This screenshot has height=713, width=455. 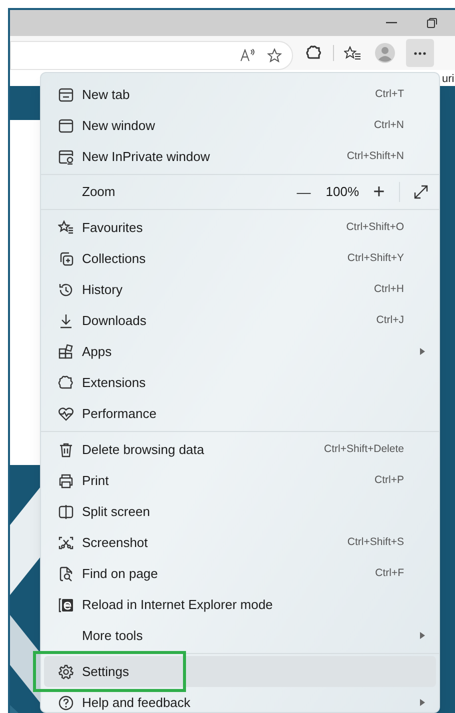 I want to click on menu-item: Apps, so click(x=240, y=351).